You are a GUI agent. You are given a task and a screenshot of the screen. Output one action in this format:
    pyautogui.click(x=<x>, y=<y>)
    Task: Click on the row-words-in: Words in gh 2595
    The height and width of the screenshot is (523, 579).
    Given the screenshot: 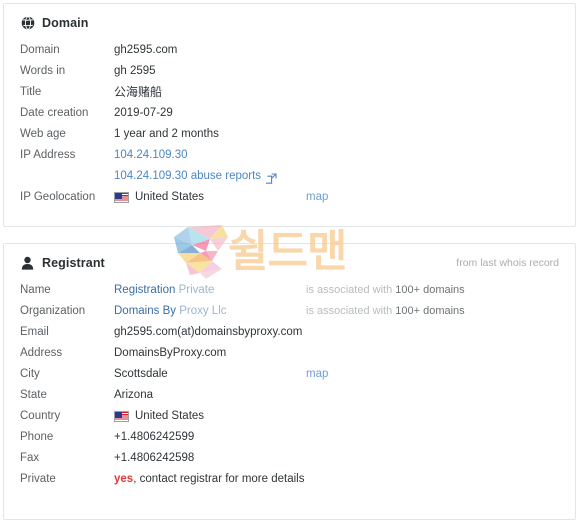 What is the action you would take?
    pyautogui.click(x=289, y=71)
    